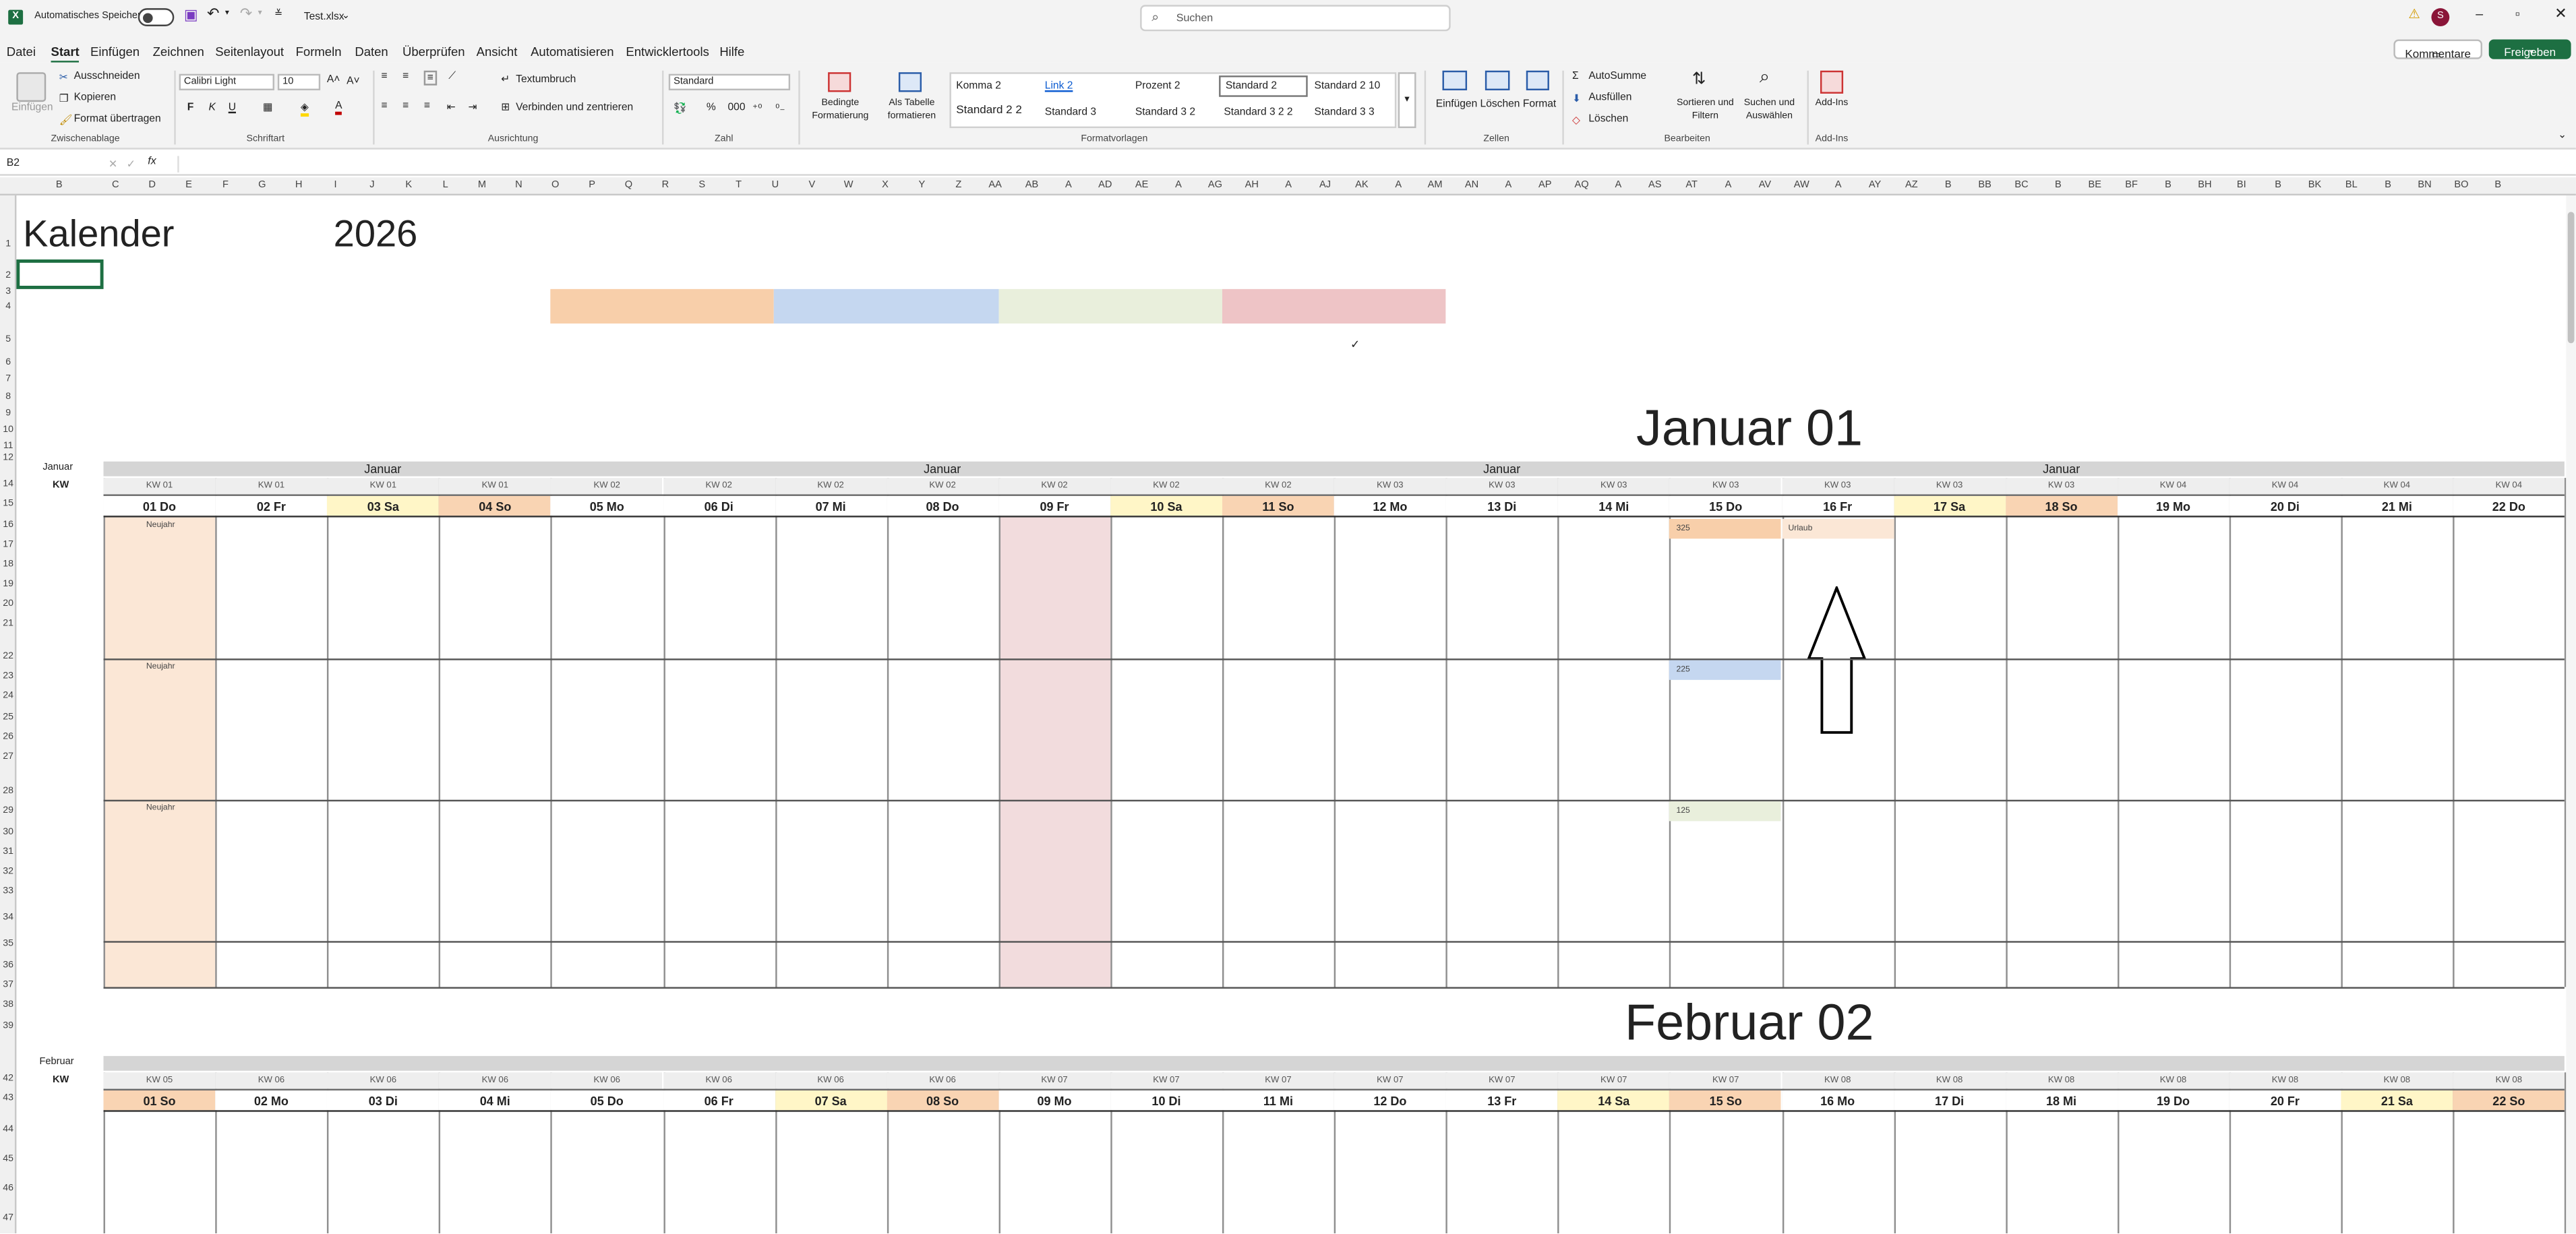 This screenshot has height=1234, width=2576. I want to click on column-header: AM, so click(1435, 186).